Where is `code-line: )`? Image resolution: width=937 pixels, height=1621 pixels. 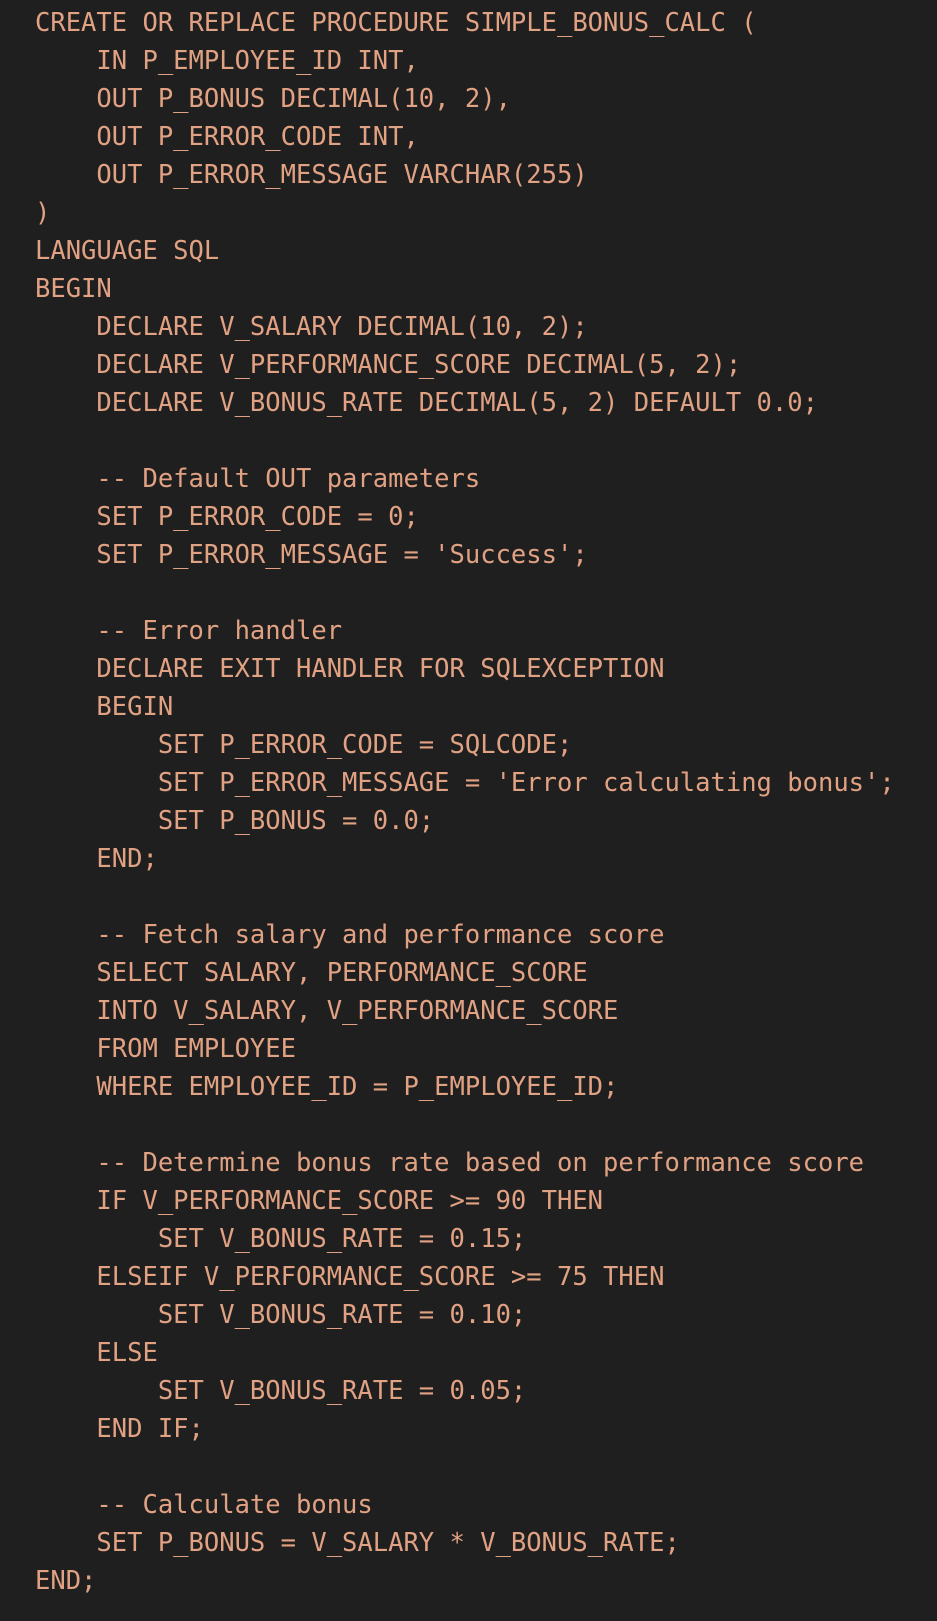
code-line: ) is located at coordinates (43, 213).